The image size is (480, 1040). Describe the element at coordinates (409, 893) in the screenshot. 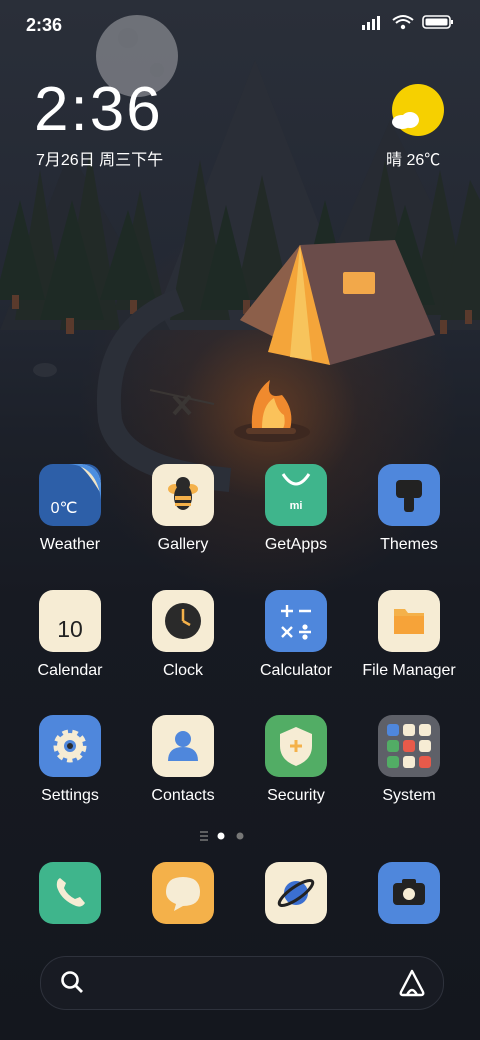

I see `camera-icon` at that location.